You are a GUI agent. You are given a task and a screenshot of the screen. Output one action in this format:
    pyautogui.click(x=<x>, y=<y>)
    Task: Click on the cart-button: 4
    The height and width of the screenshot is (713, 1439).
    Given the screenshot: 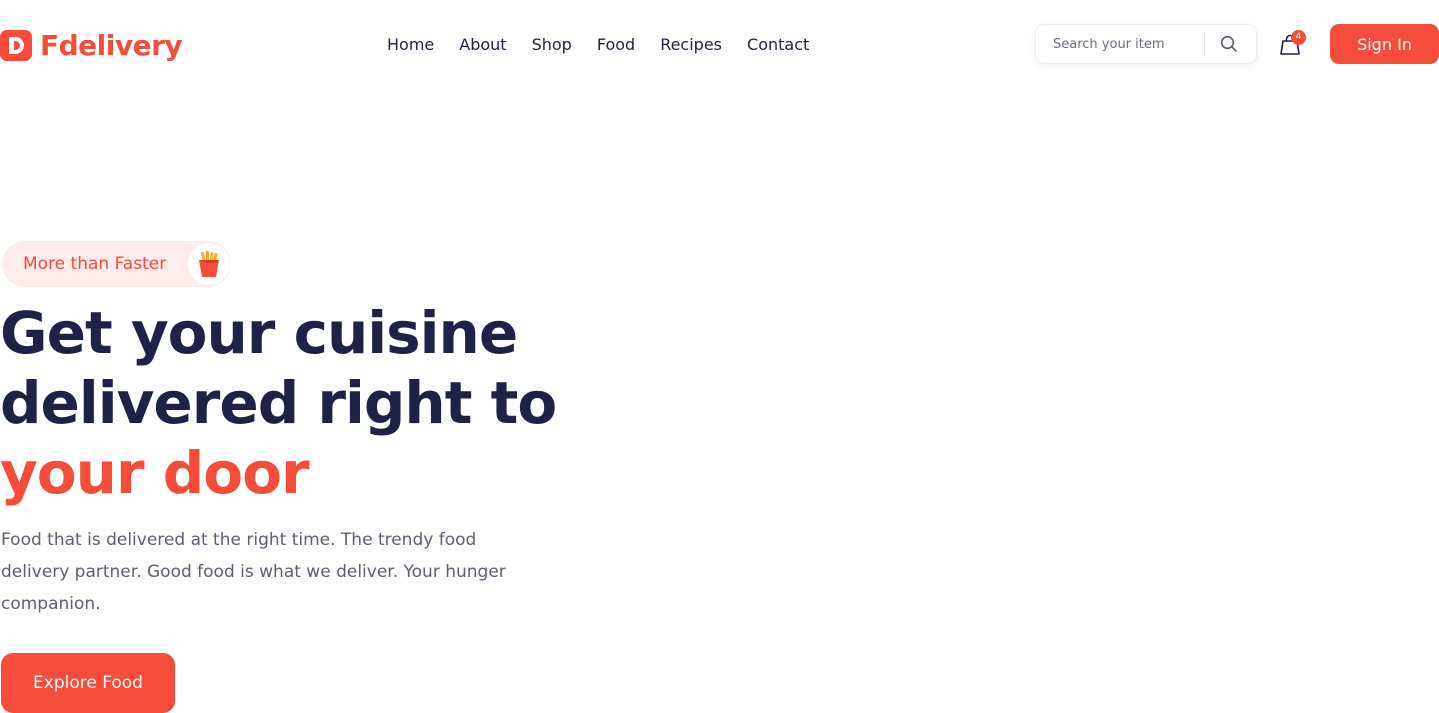 What is the action you would take?
    pyautogui.click(x=1293, y=43)
    